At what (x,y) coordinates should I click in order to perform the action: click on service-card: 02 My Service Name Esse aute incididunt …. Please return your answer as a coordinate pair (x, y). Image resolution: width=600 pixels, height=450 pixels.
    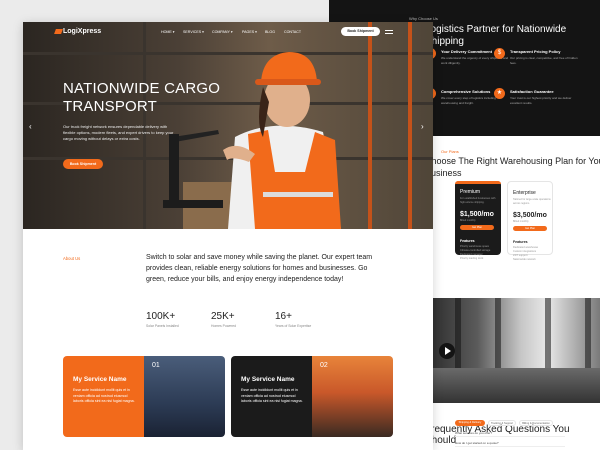
    Looking at the image, I should click on (312, 396).